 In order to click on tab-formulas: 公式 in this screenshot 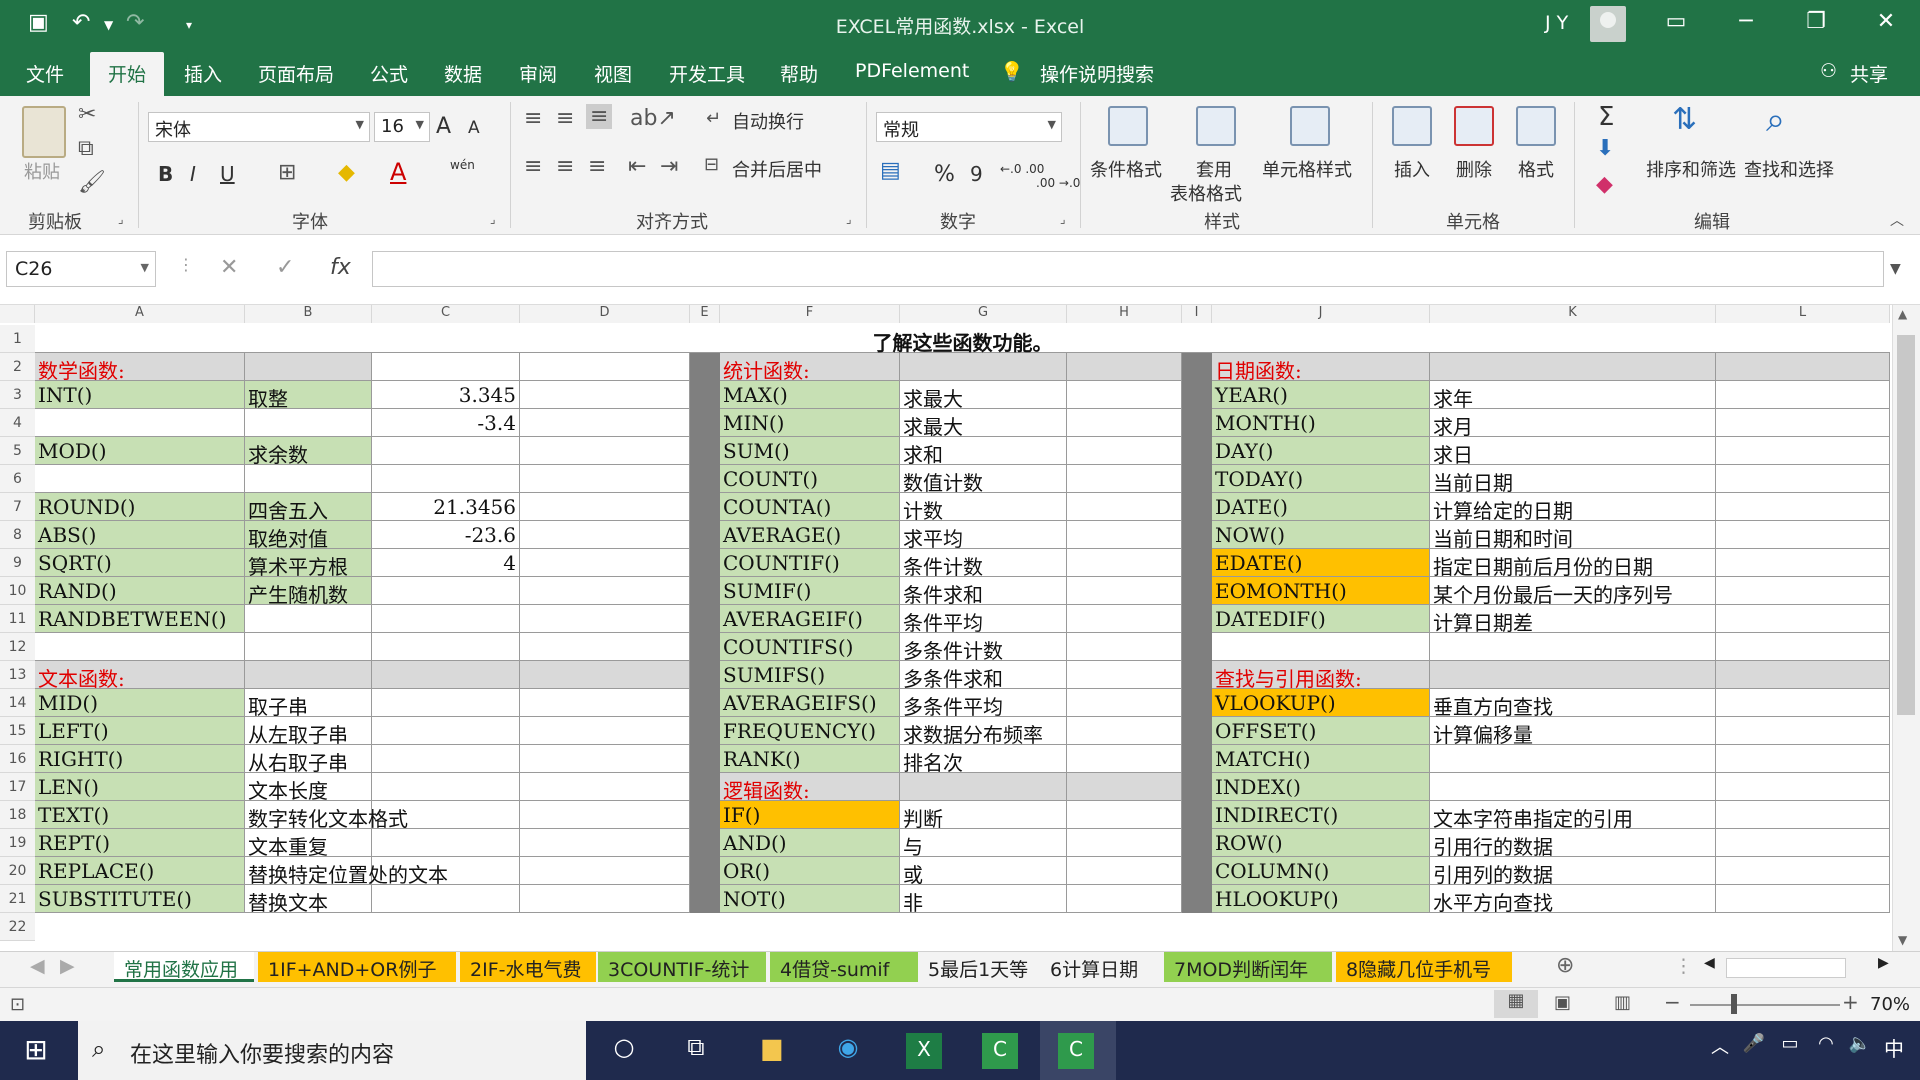, I will do `click(389, 73)`.